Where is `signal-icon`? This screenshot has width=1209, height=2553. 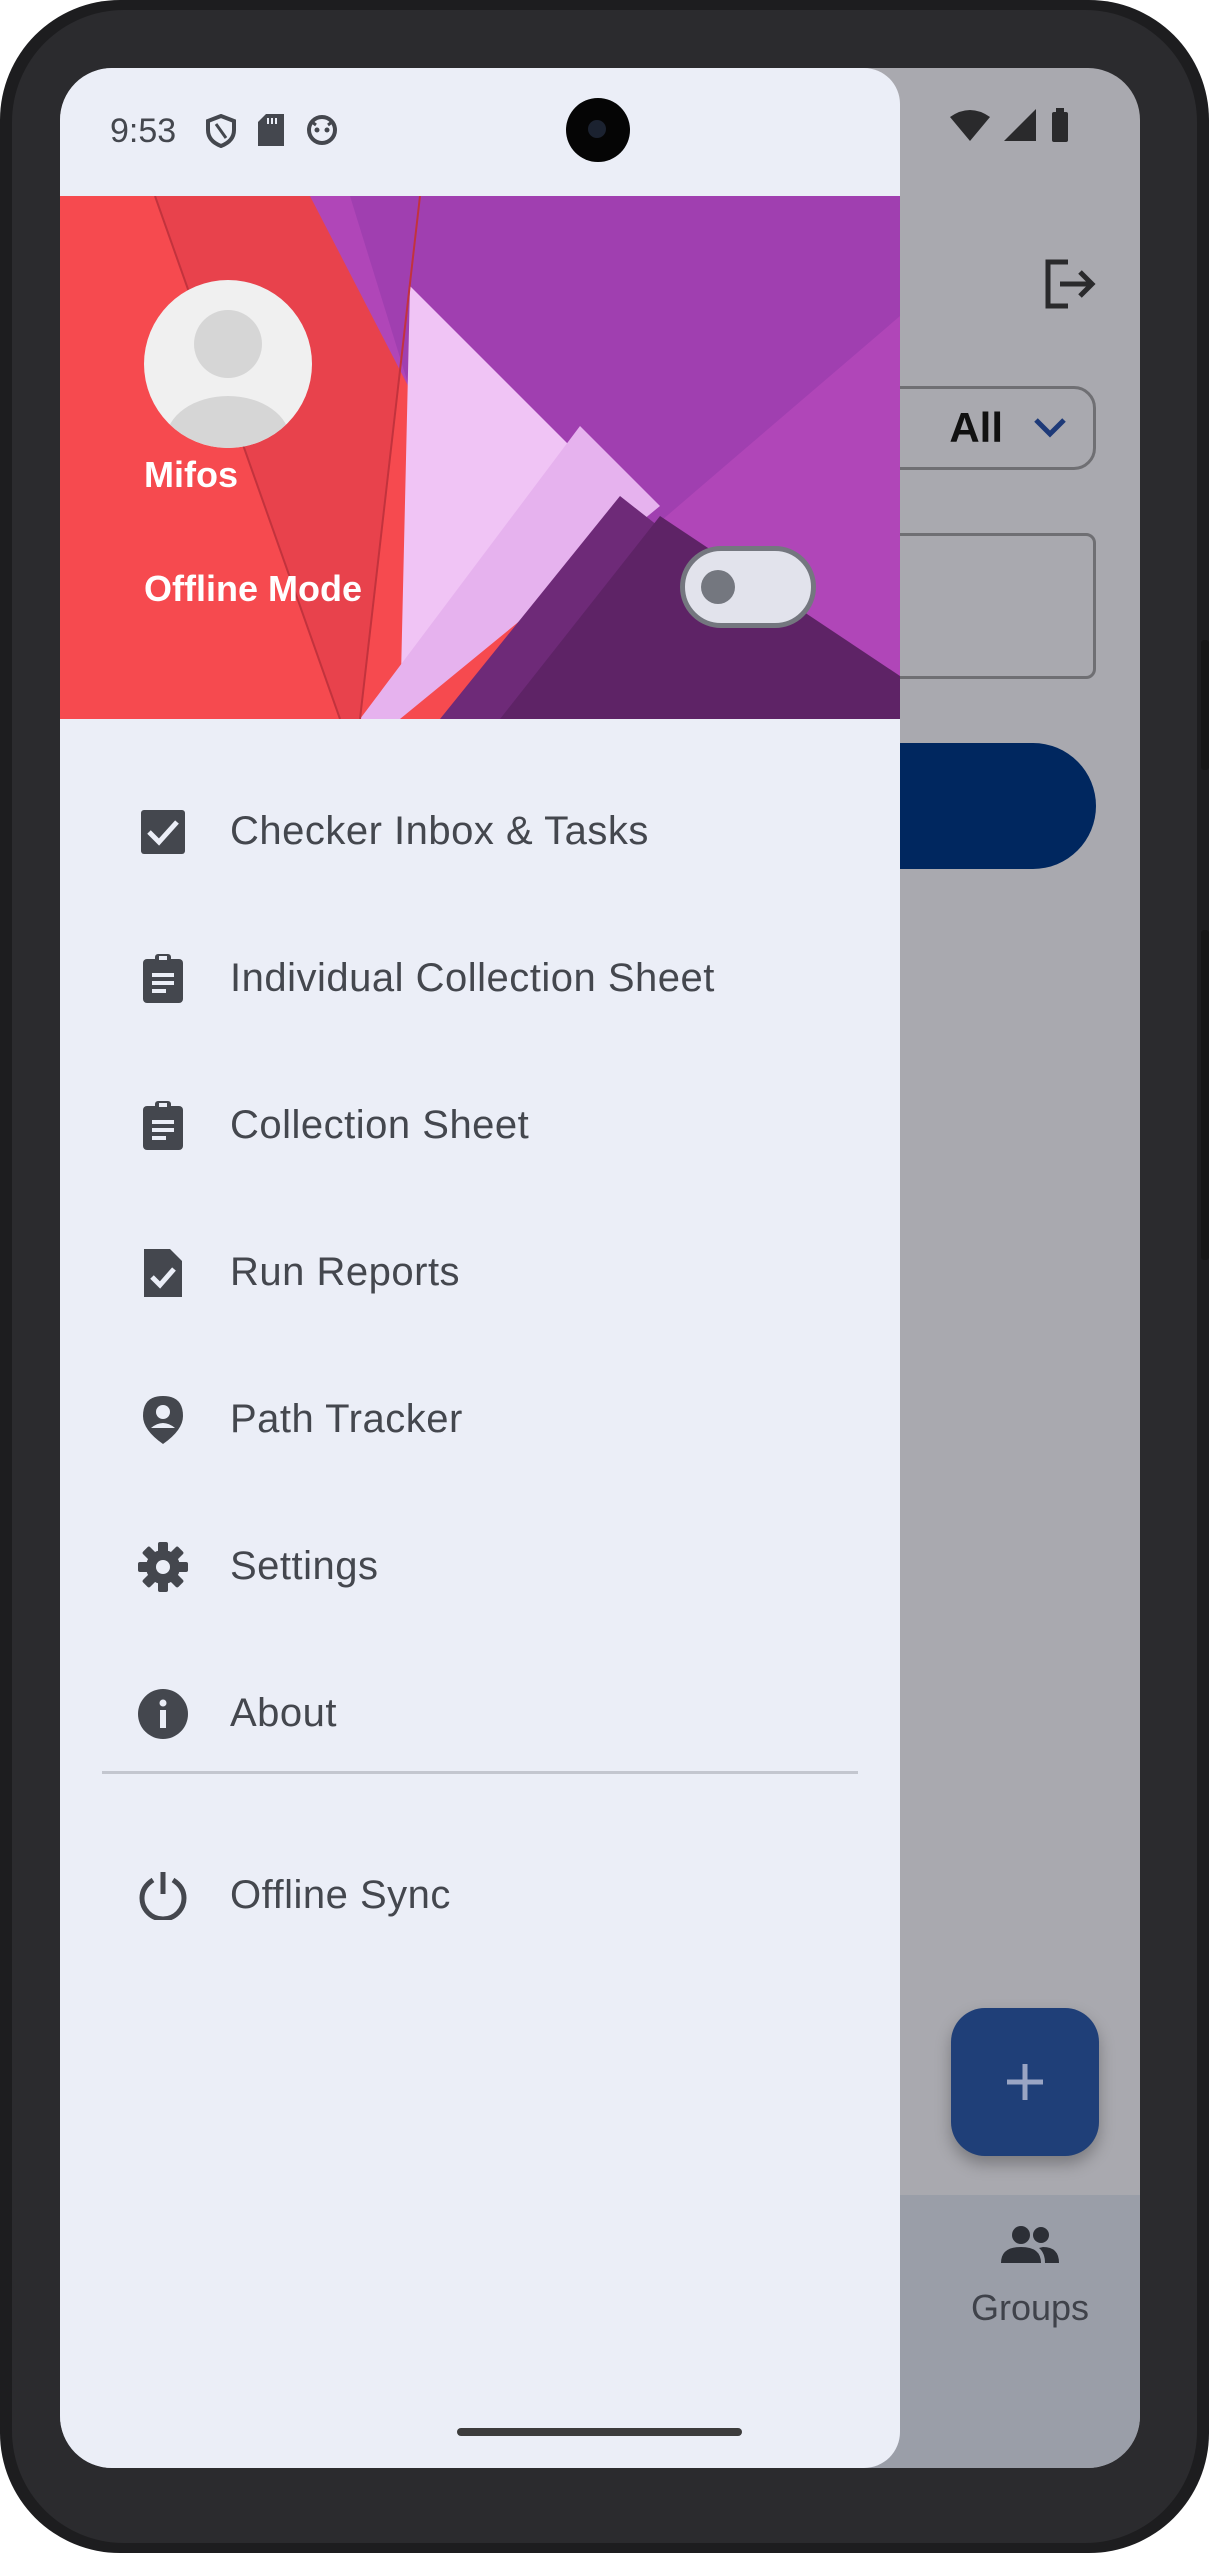
signal-icon is located at coordinates (1020, 125).